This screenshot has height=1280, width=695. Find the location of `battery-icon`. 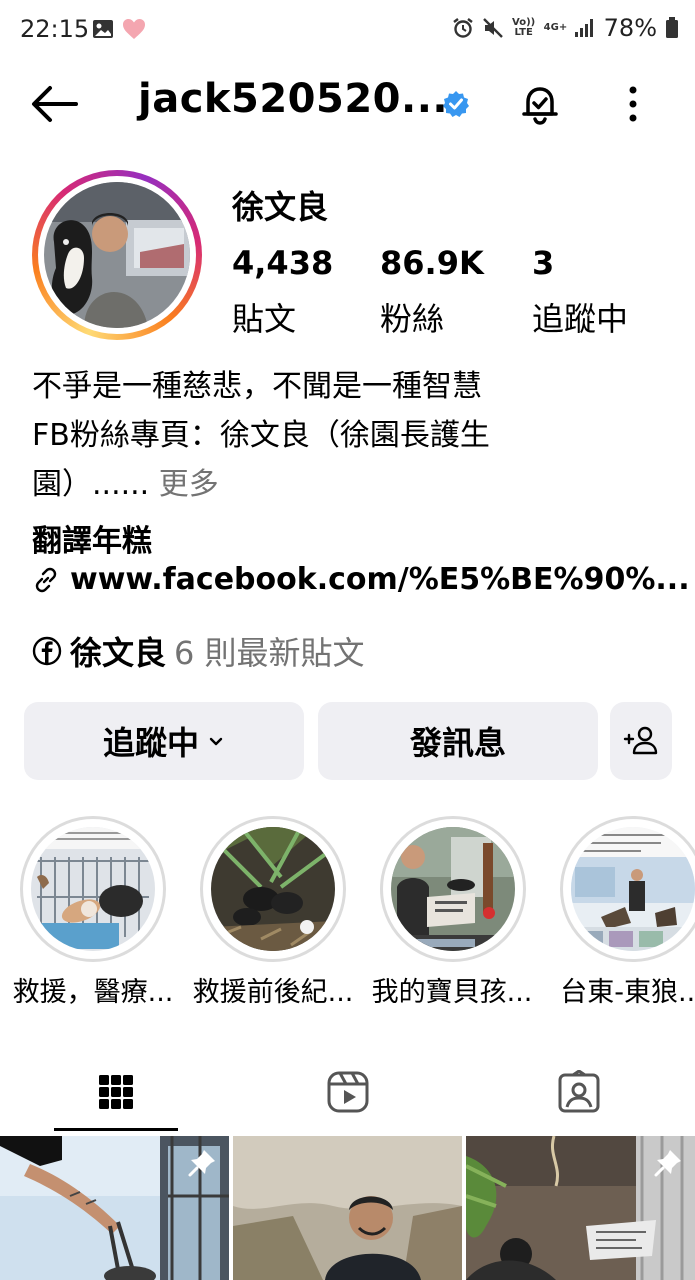

battery-icon is located at coordinates (672, 27).